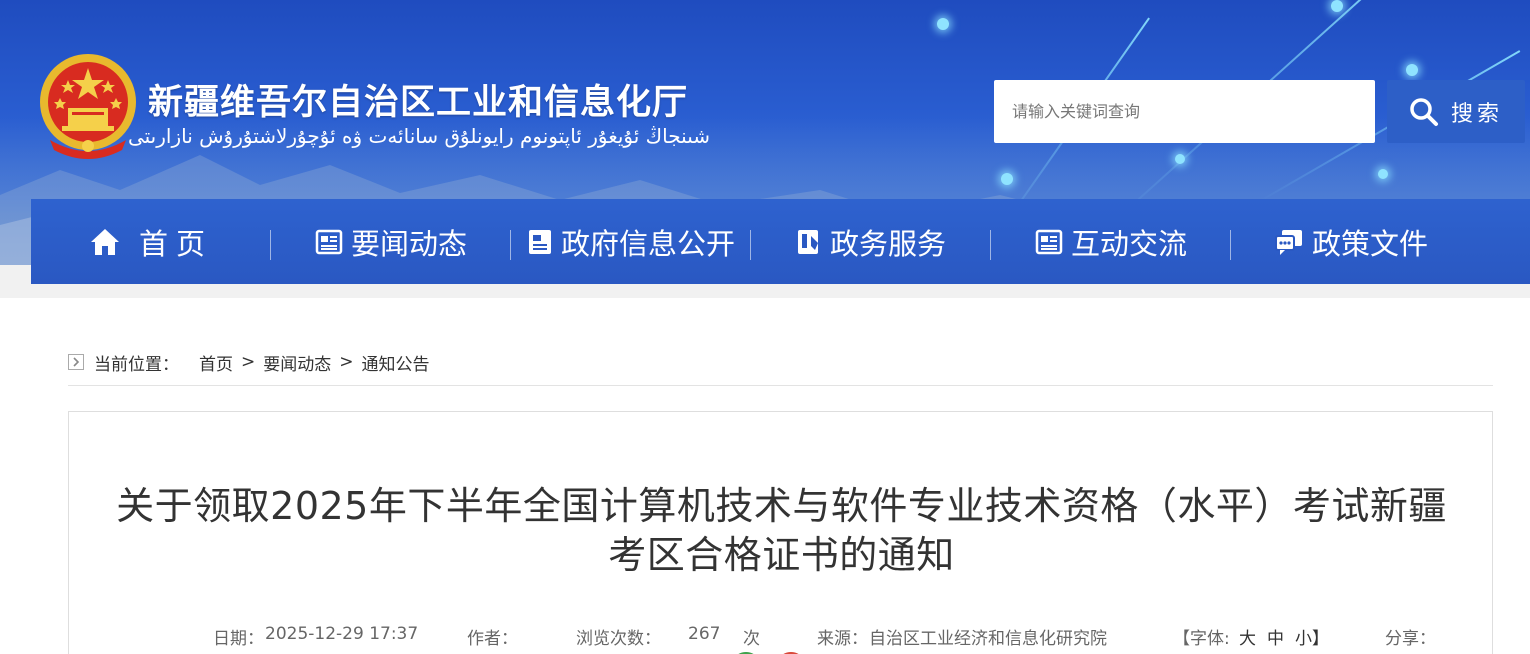 This screenshot has height=654, width=1530. Describe the element at coordinates (539, 241) in the screenshot. I see `document-icon` at that location.